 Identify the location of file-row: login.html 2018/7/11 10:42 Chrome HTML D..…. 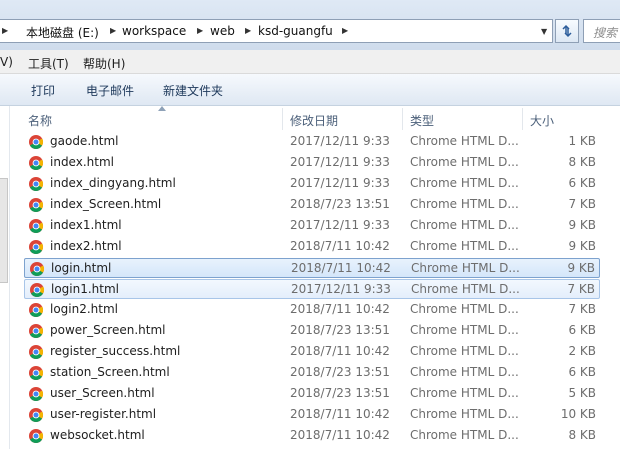
(312, 268).